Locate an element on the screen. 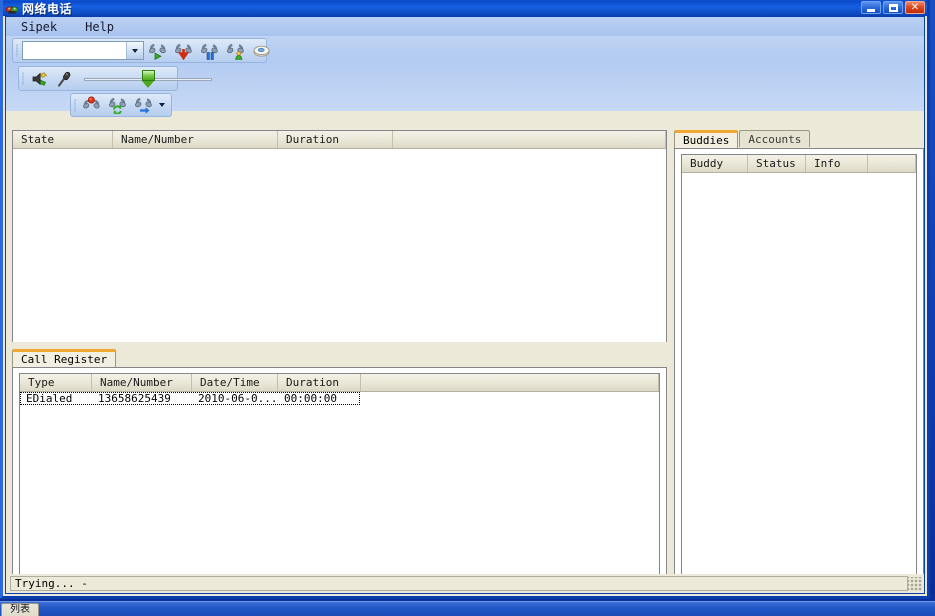 The image size is (935, 616). status-message: Trying... - is located at coordinates (459, 583).